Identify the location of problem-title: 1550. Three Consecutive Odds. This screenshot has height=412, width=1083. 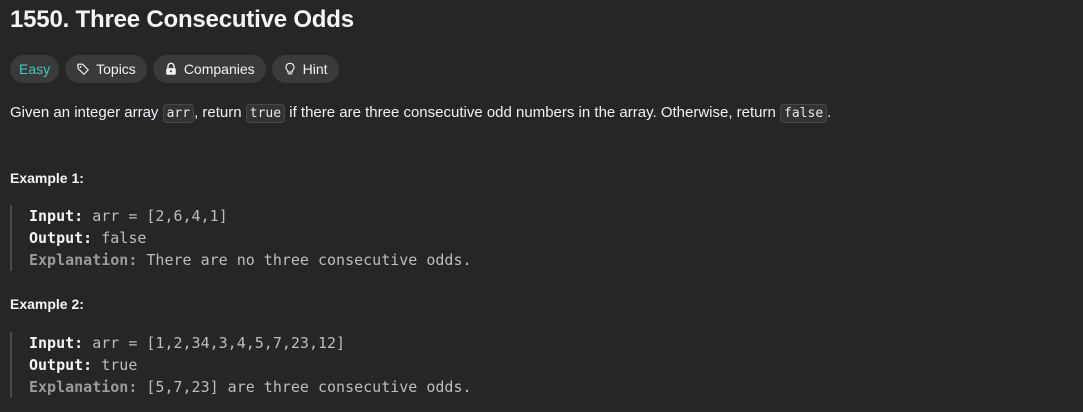
(182, 19).